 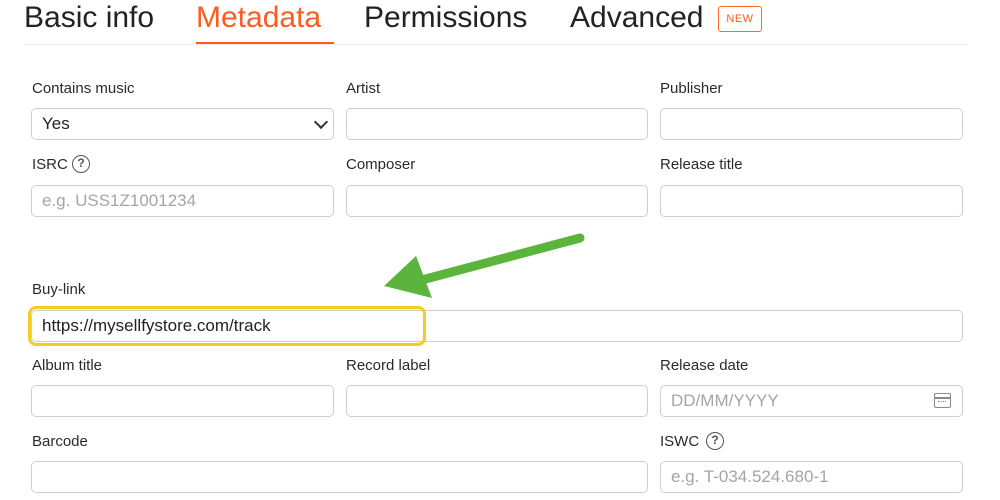 I want to click on iswc-input, so click(x=811, y=477).